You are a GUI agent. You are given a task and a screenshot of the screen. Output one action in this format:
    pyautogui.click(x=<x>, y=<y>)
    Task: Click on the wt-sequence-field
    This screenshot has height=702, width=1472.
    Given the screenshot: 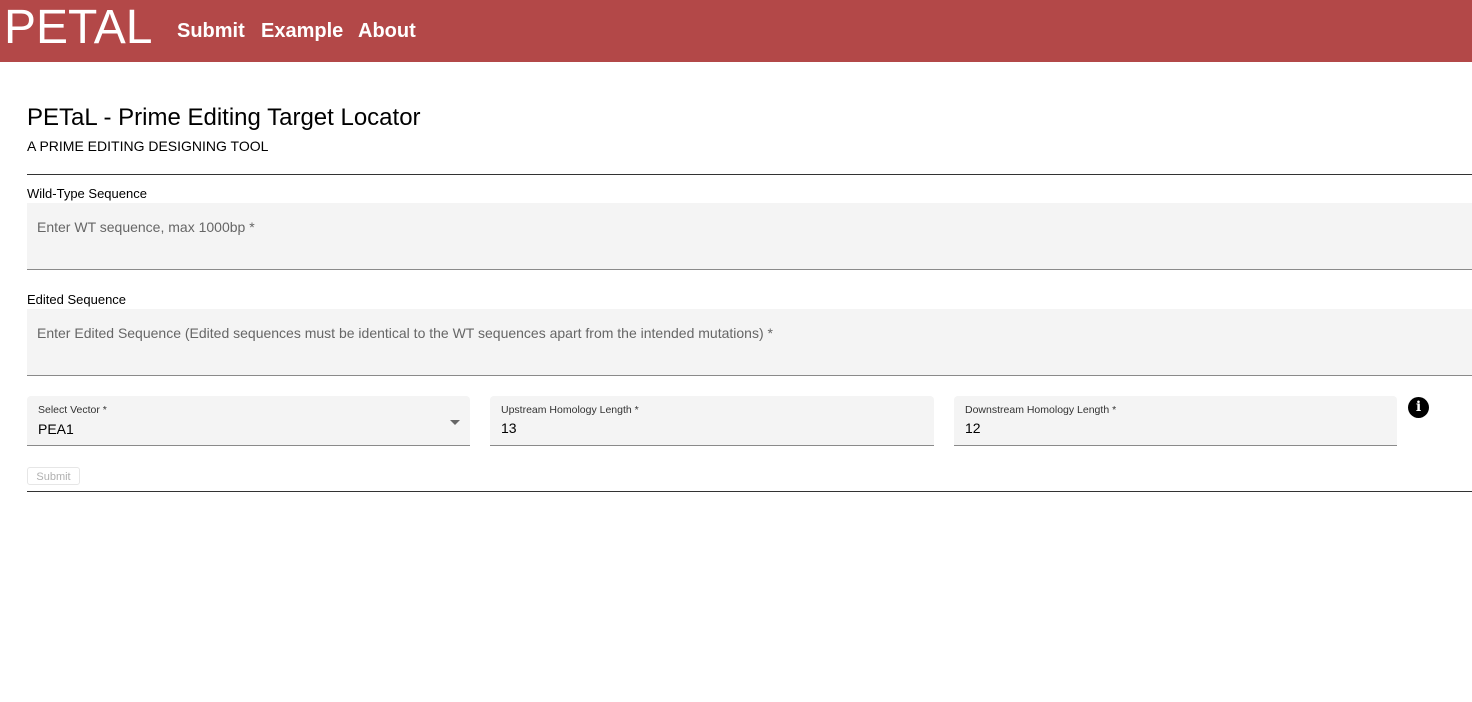 What is the action you would take?
    pyautogui.click(x=749, y=236)
    